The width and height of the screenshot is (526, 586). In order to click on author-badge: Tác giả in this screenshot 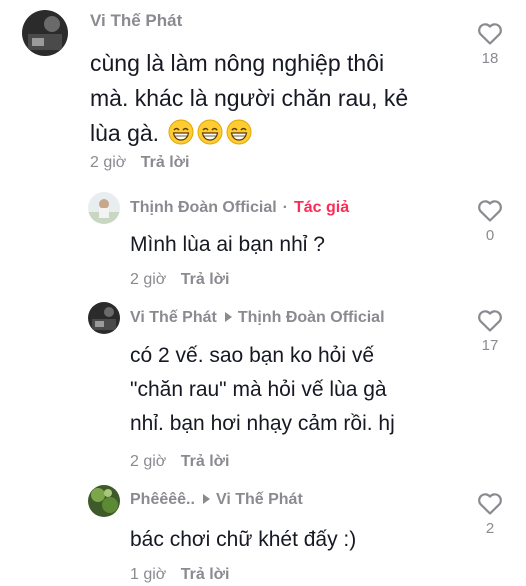, I will do `click(322, 207)`.